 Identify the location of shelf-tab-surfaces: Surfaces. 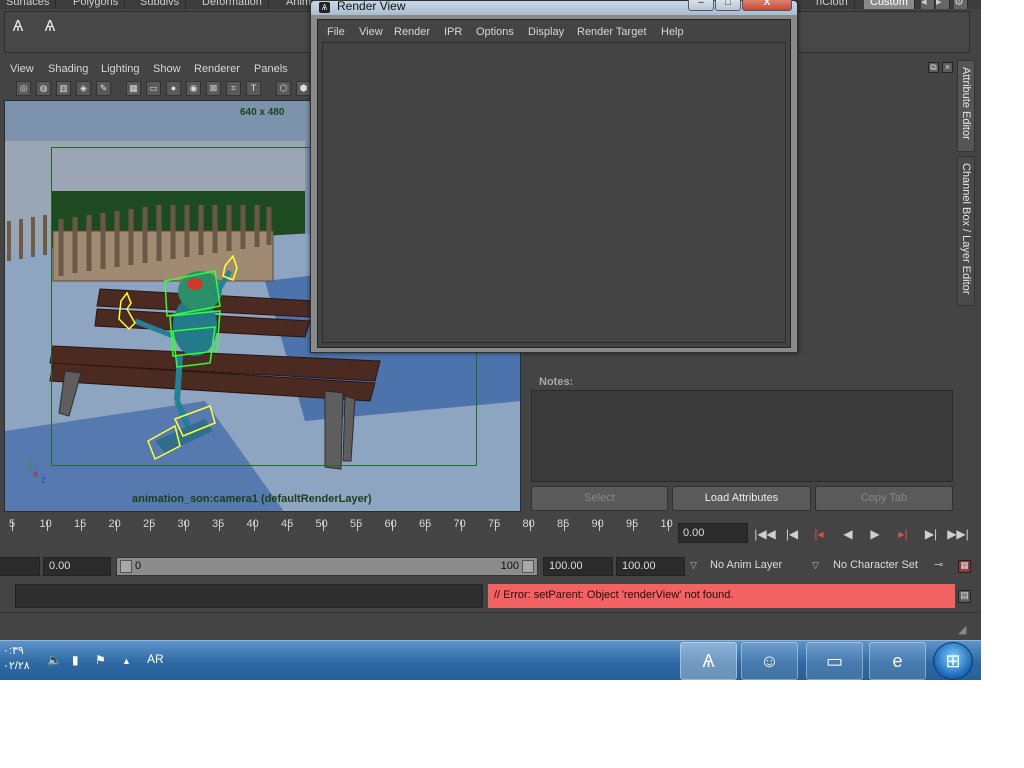
(28, 4).